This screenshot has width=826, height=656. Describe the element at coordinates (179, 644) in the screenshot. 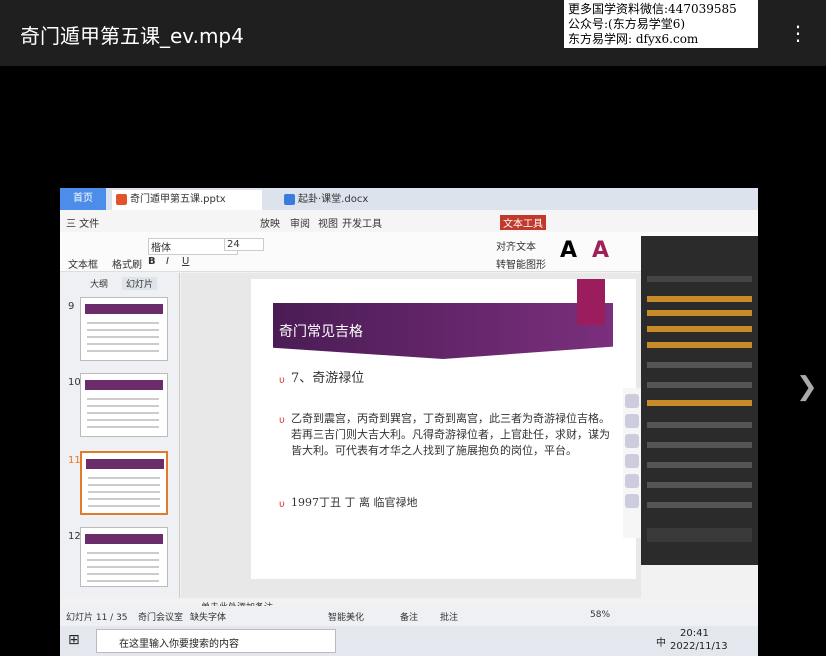

I see `search-placeholder: 在这里输入你要搜索的内容` at that location.